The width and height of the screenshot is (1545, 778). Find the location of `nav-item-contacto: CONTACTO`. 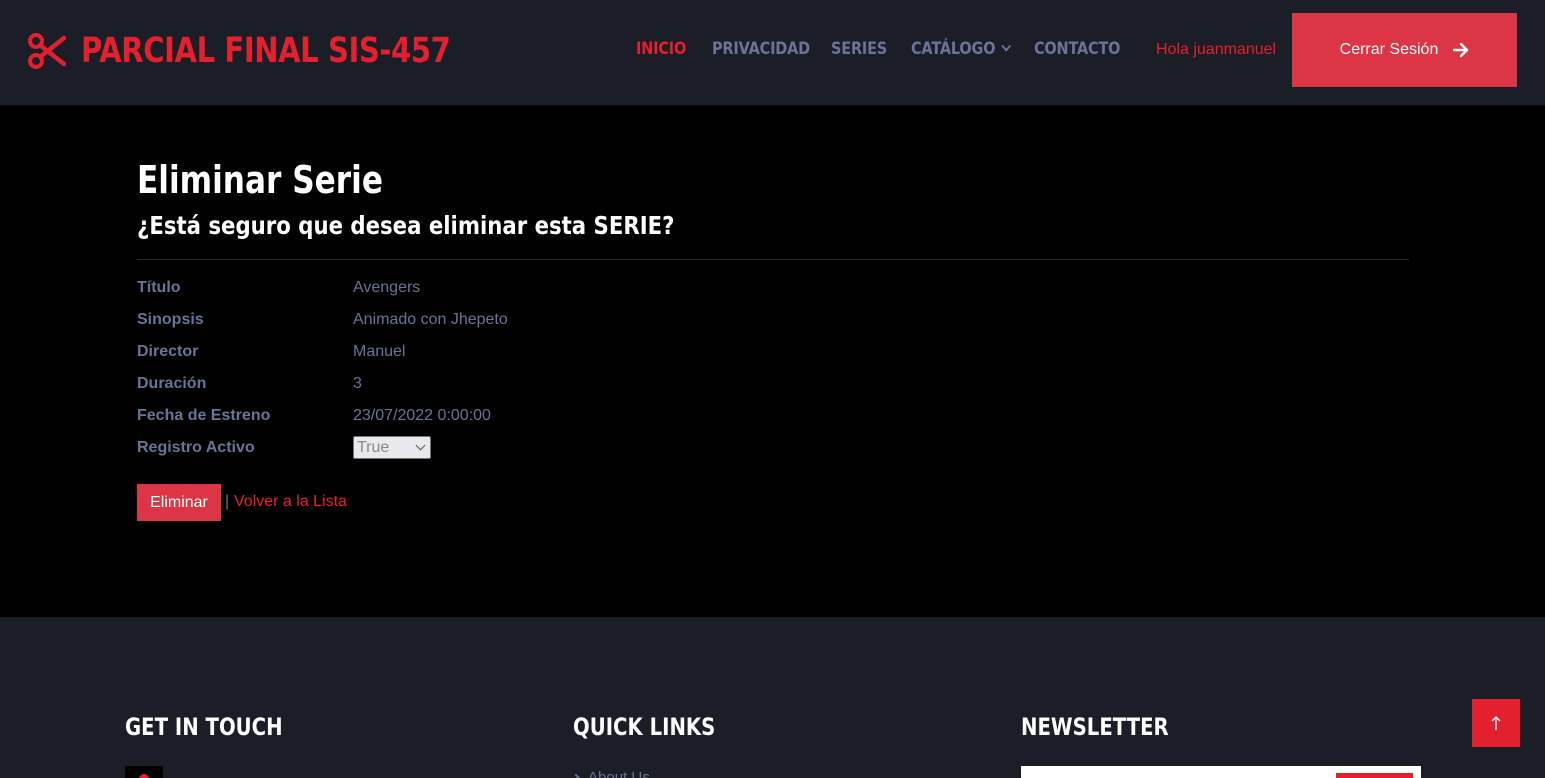

nav-item-contacto: CONTACTO is located at coordinates (1077, 49).